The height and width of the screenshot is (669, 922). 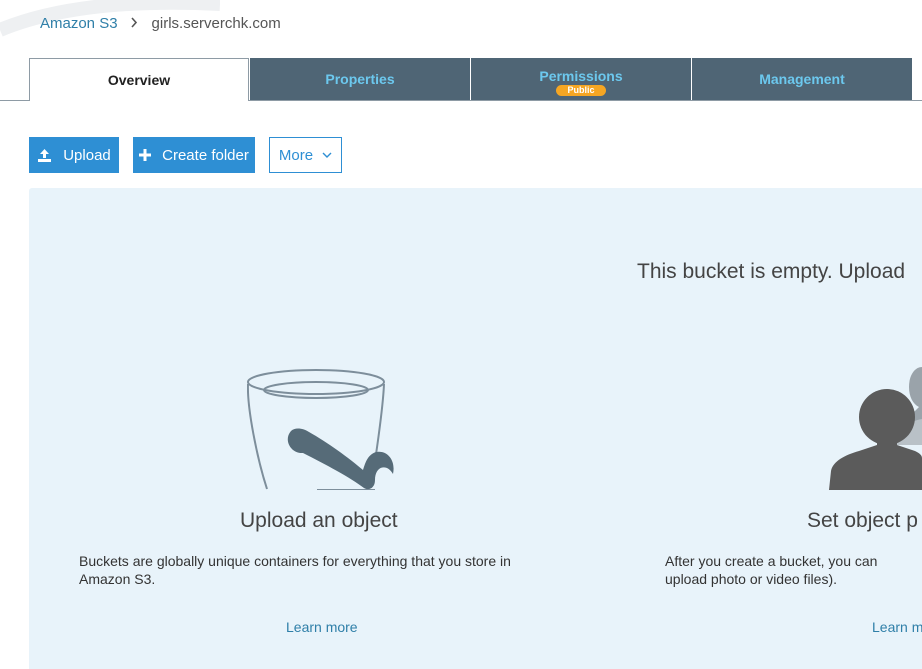 I want to click on breadcrumb: Amazon S3 girls.serverchk.com, so click(x=160, y=23).